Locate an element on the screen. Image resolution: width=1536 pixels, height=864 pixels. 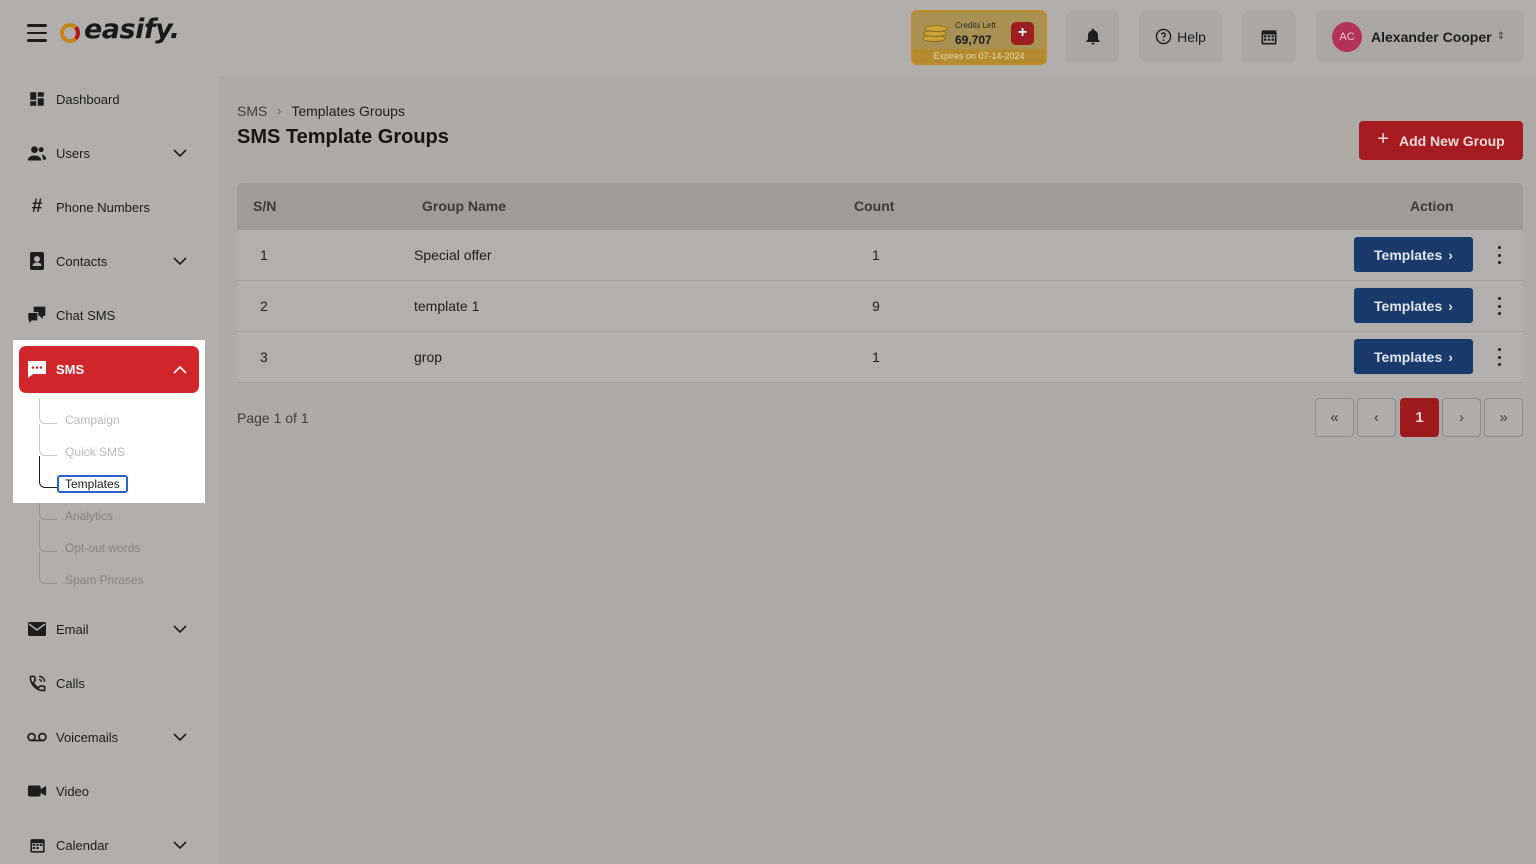
table-row: 1 Special offer 1 Templates › is located at coordinates (880, 255).